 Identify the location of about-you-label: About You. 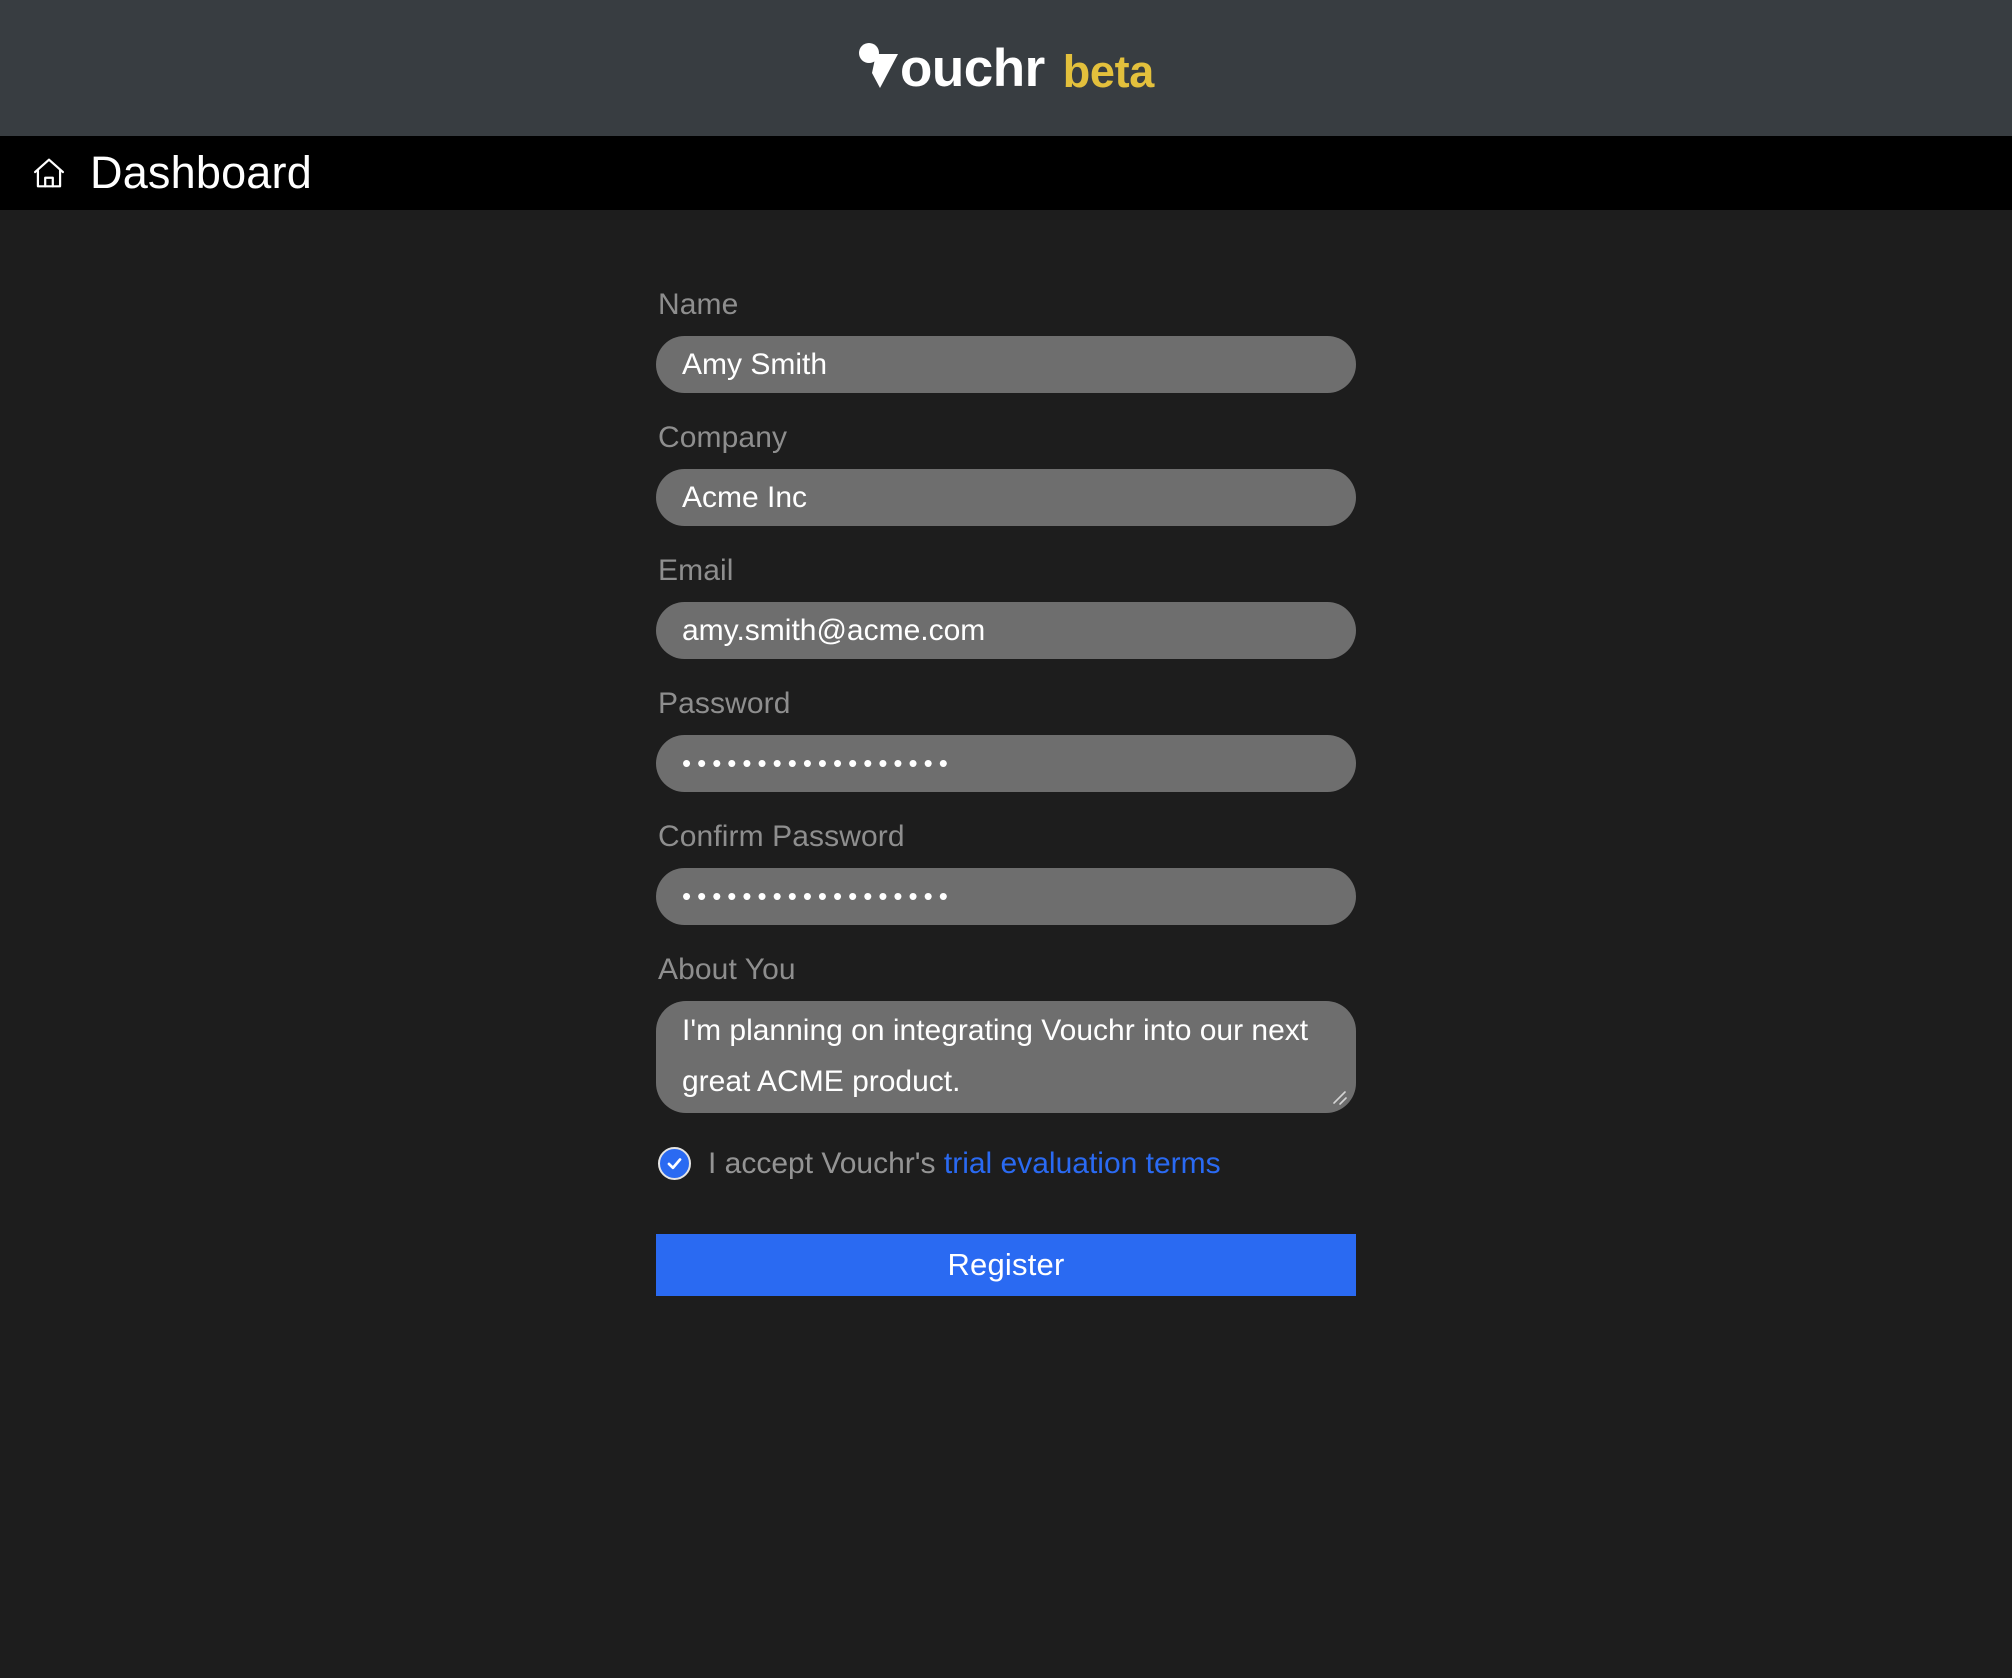
(727, 969).